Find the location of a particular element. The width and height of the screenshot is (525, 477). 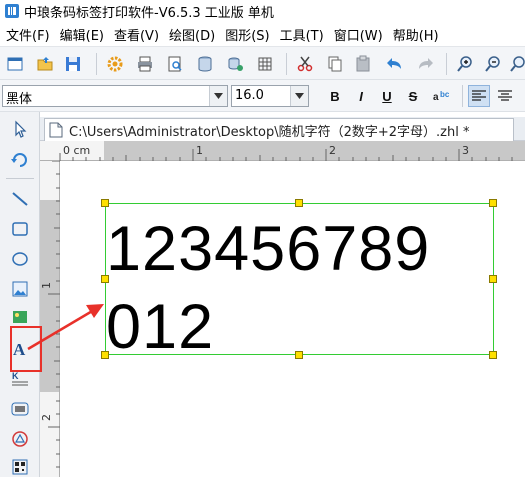

italic-button: I is located at coordinates (361, 96).